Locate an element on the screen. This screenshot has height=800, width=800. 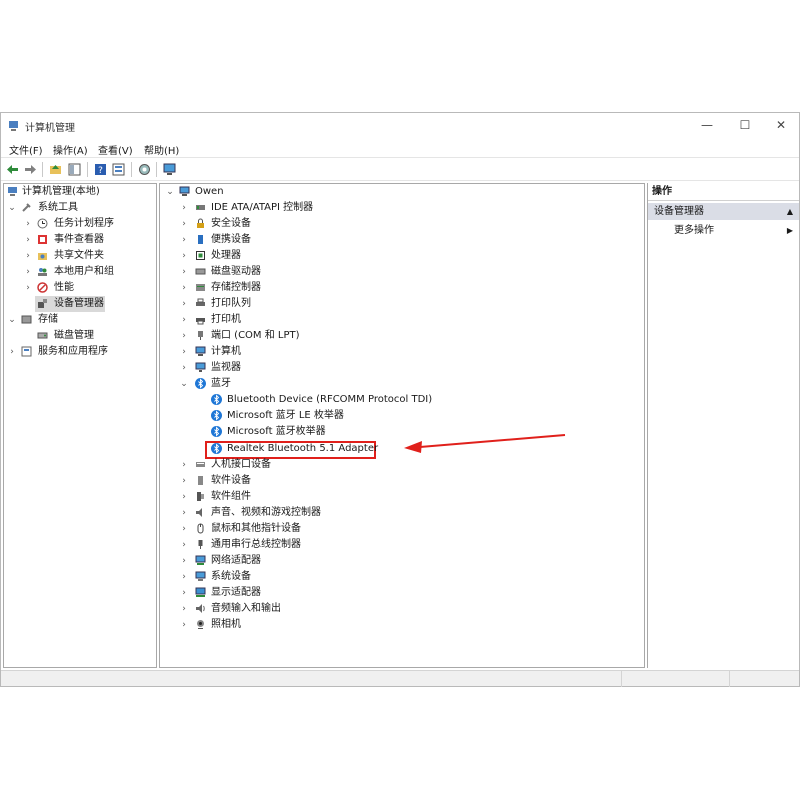
tree-item-label: 任务计划程序 is located at coordinates (84, 223).